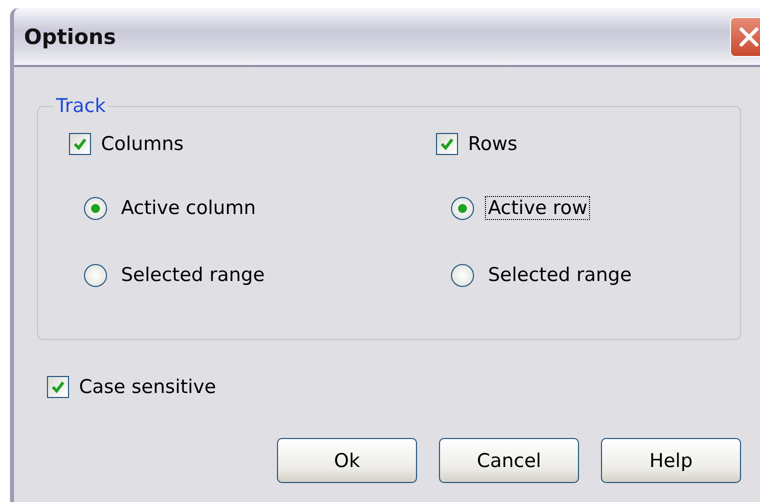 The image size is (760, 502). Describe the element at coordinates (595, 208) in the screenshot. I see `radio-option: Active row` at that location.